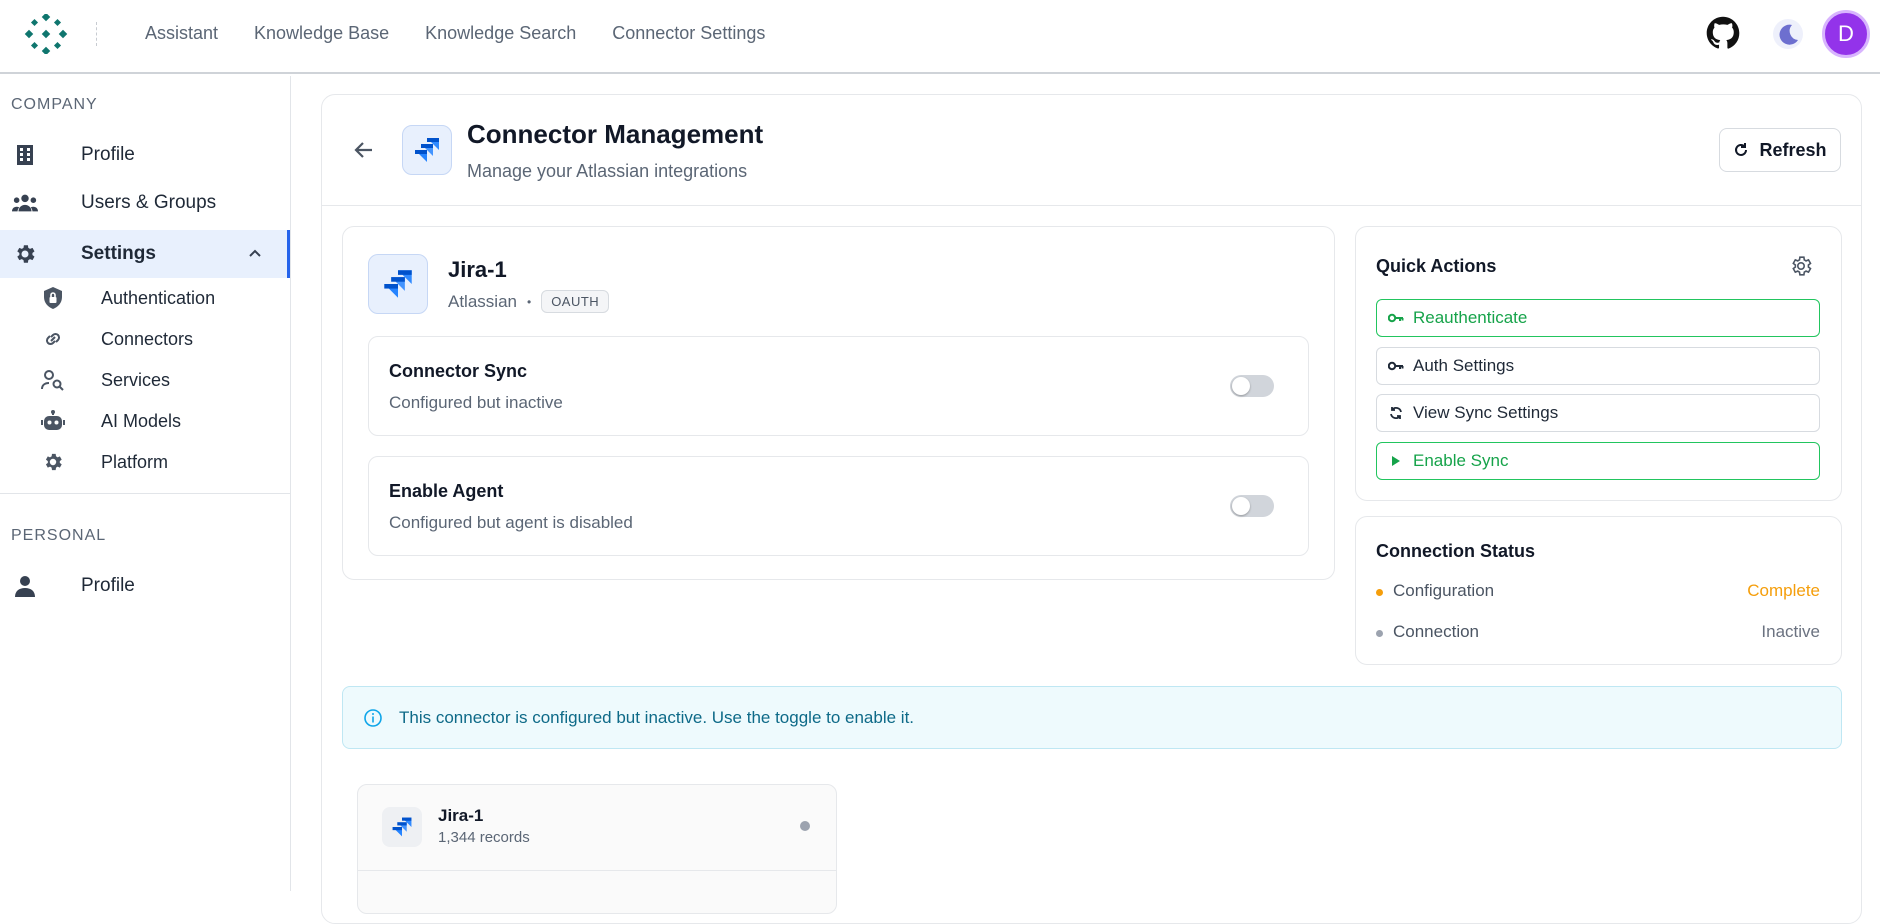  I want to click on nav-connector-settings: Connector Settings, so click(688, 33).